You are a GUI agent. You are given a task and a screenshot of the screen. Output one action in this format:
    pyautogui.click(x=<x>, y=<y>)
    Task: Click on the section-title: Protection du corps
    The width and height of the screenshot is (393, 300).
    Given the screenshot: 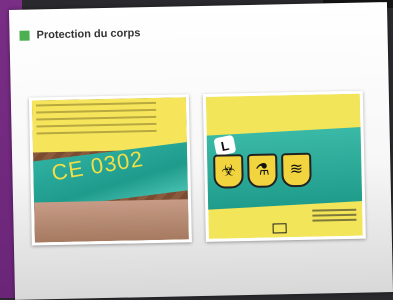 What is the action you would take?
    pyautogui.click(x=88, y=34)
    